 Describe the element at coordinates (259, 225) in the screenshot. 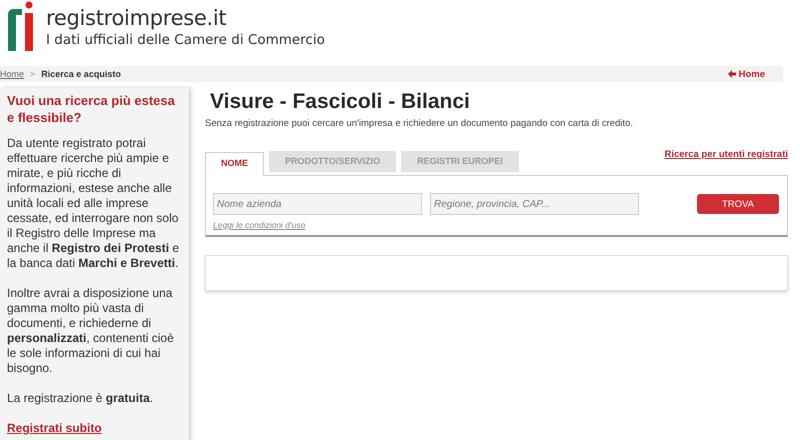

I see `terms-link: Leggi le condizioni d'uso` at that location.